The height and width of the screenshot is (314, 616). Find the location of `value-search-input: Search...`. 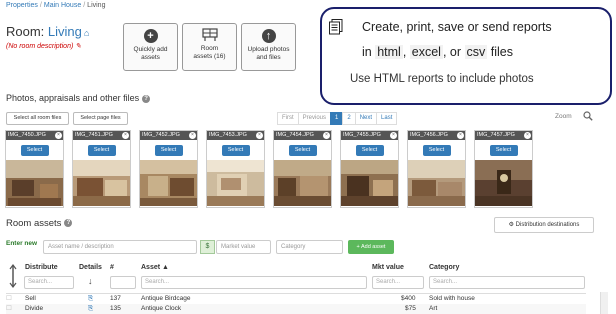

value-search-input: Search... is located at coordinates (398, 282).